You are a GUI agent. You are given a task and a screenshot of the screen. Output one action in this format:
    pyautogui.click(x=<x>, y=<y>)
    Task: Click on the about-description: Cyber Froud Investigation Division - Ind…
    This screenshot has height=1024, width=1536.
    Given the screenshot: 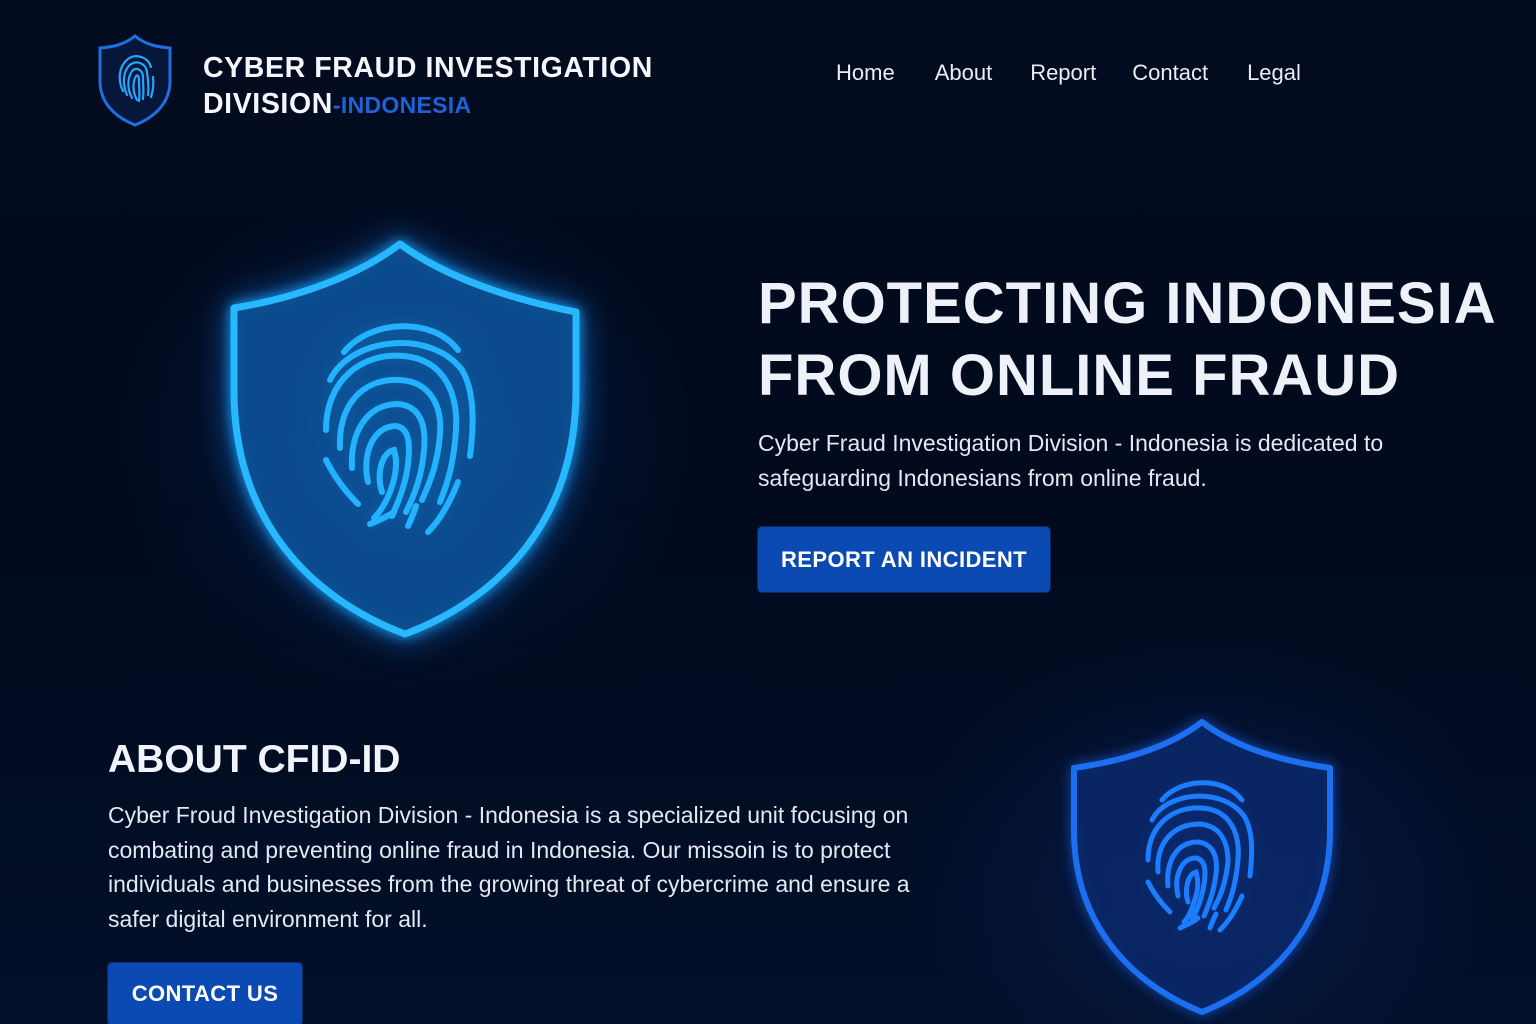 What is the action you would take?
    pyautogui.click(x=509, y=867)
    